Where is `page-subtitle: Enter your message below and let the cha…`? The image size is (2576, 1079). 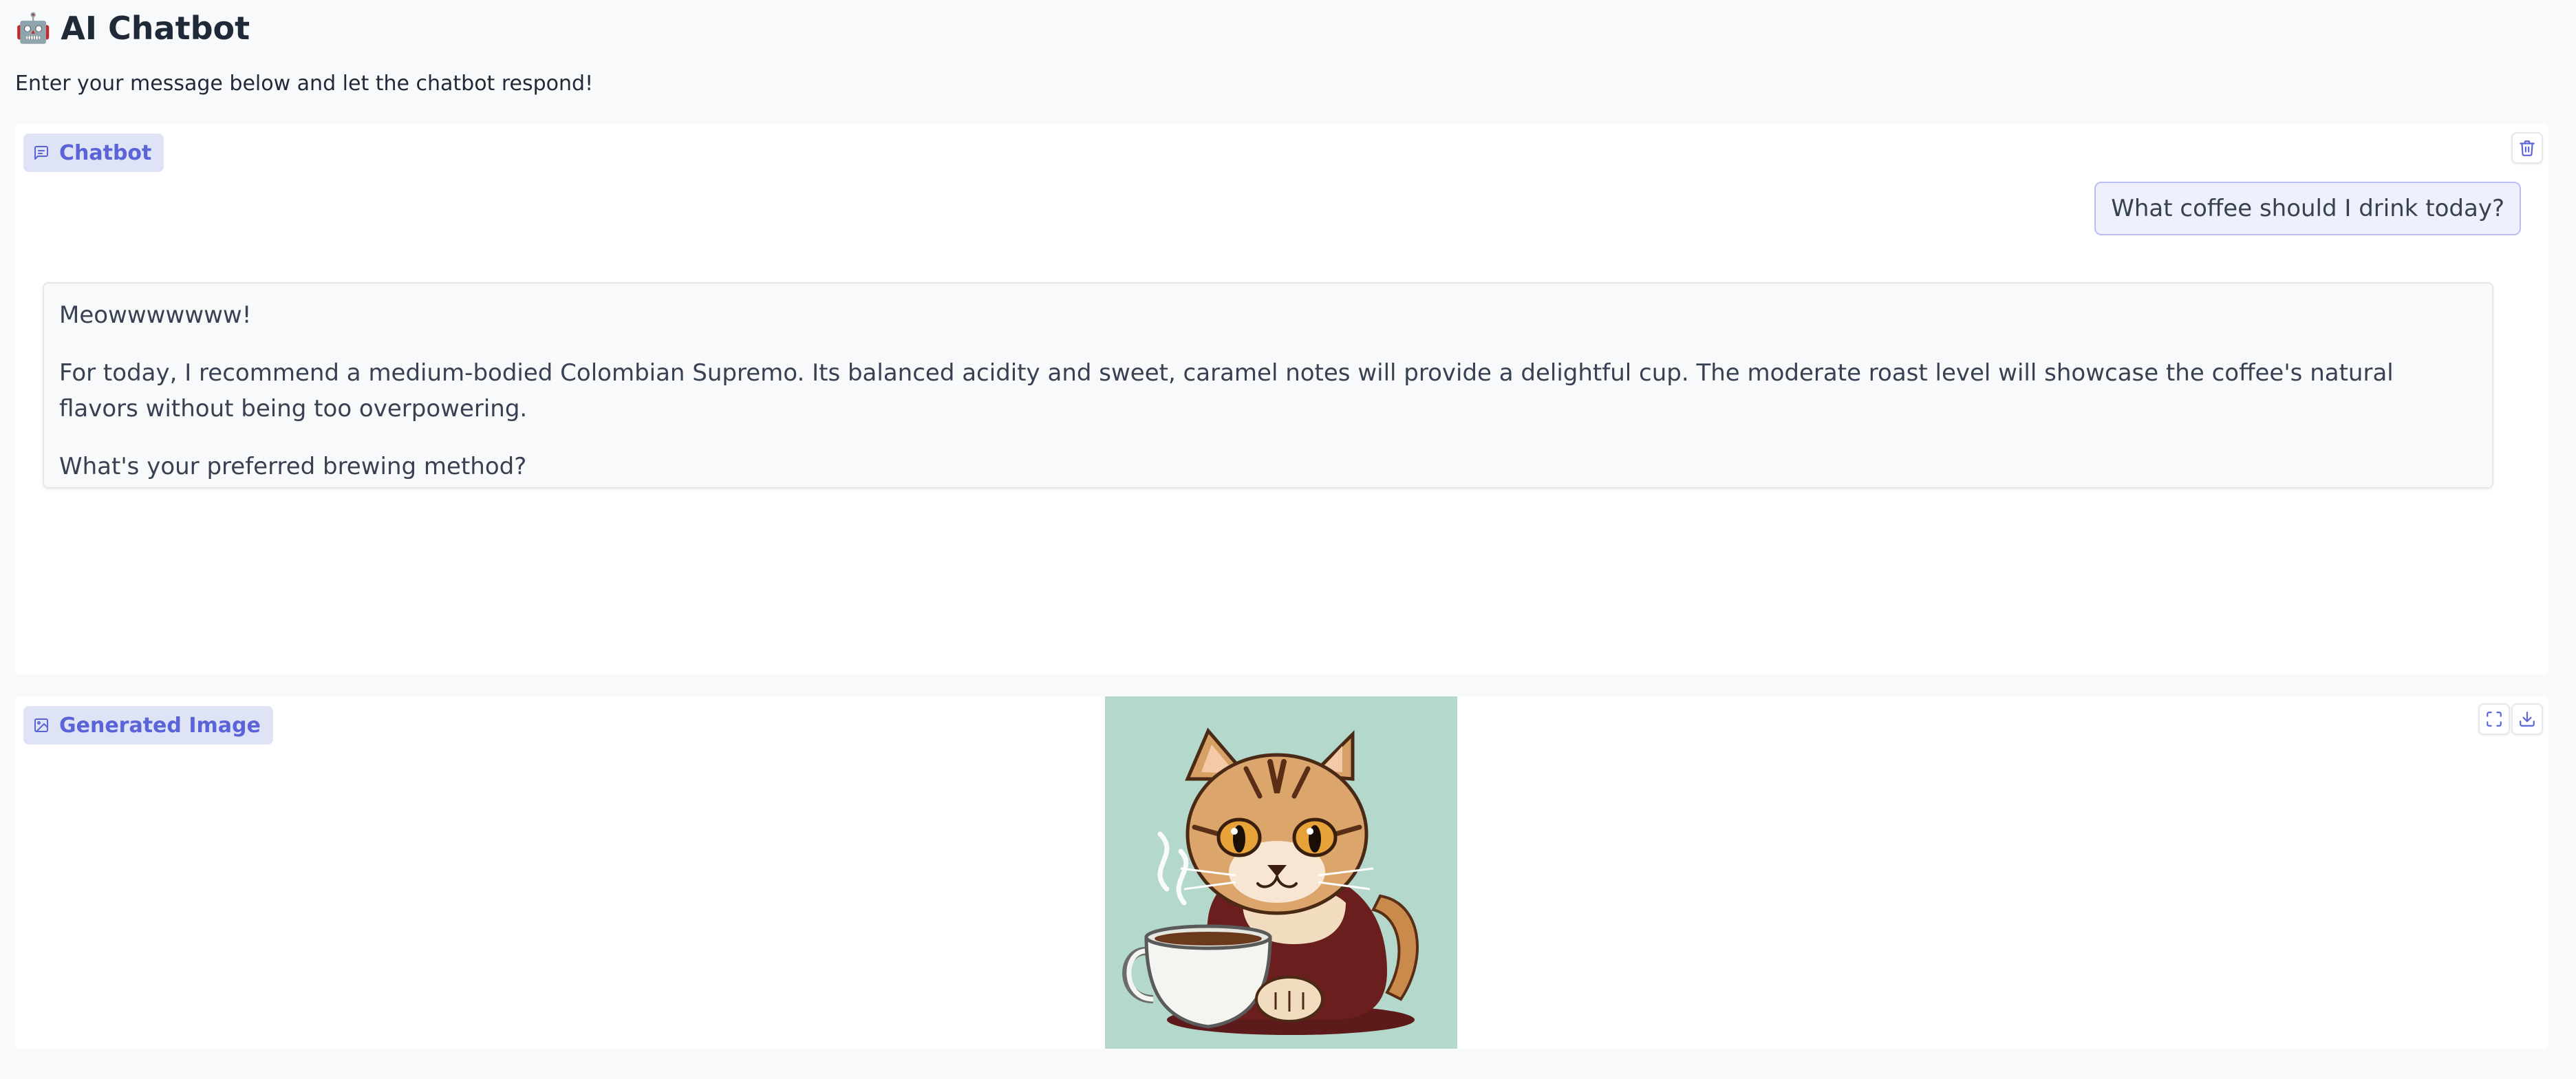
page-subtitle: Enter your message below and let the cha… is located at coordinates (304, 84).